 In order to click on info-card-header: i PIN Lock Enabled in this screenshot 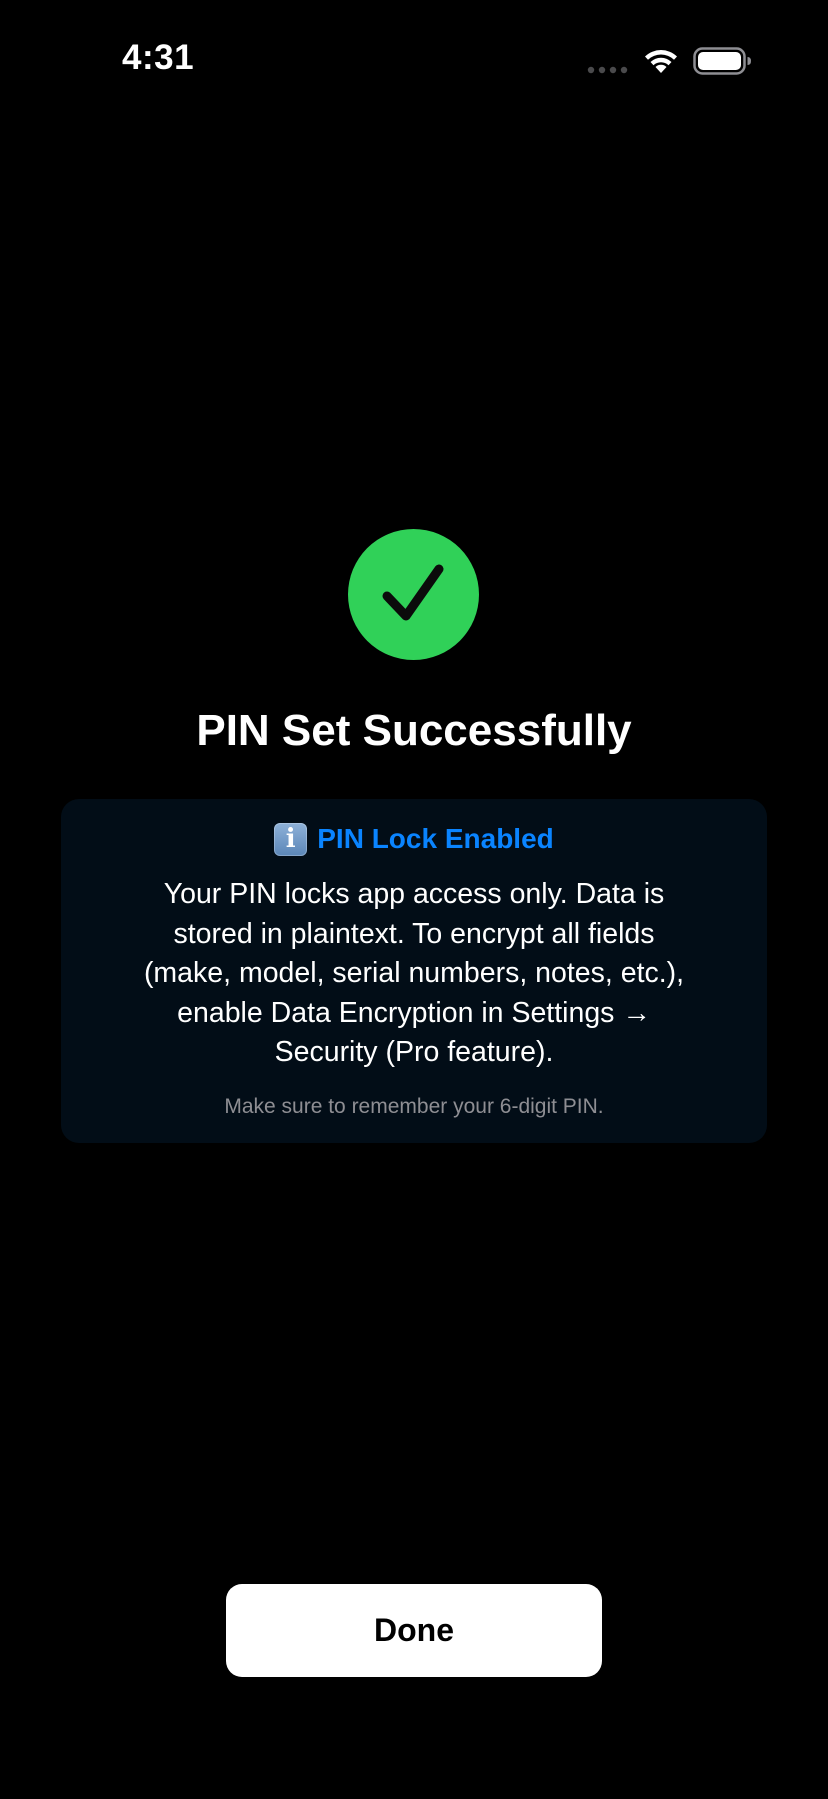, I will do `click(414, 839)`.